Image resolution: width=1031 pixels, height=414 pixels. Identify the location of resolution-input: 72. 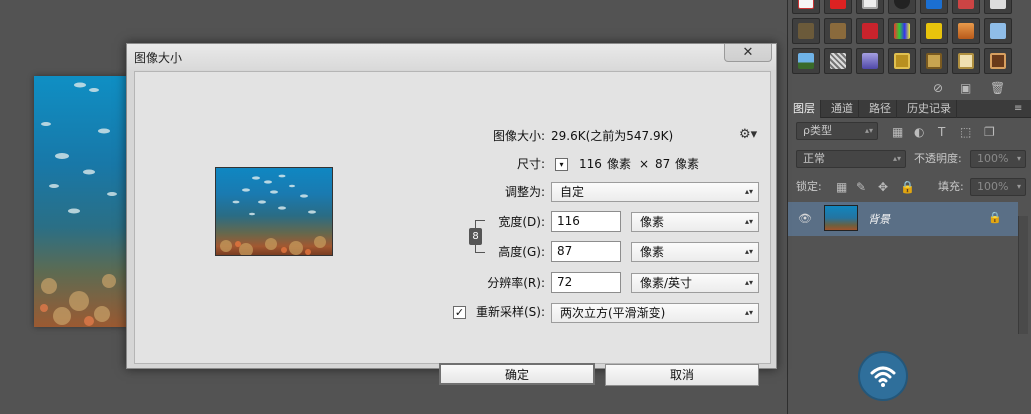
(586, 282).